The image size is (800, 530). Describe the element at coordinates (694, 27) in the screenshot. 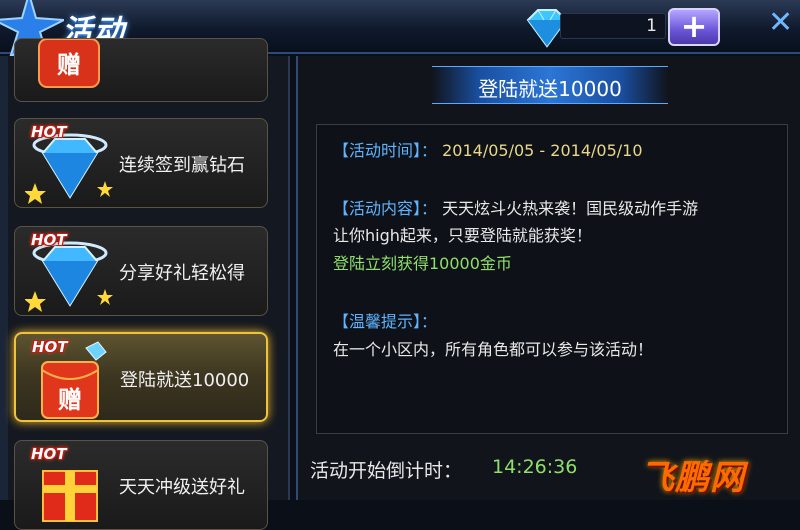

I see `add-currency-button: +` at that location.